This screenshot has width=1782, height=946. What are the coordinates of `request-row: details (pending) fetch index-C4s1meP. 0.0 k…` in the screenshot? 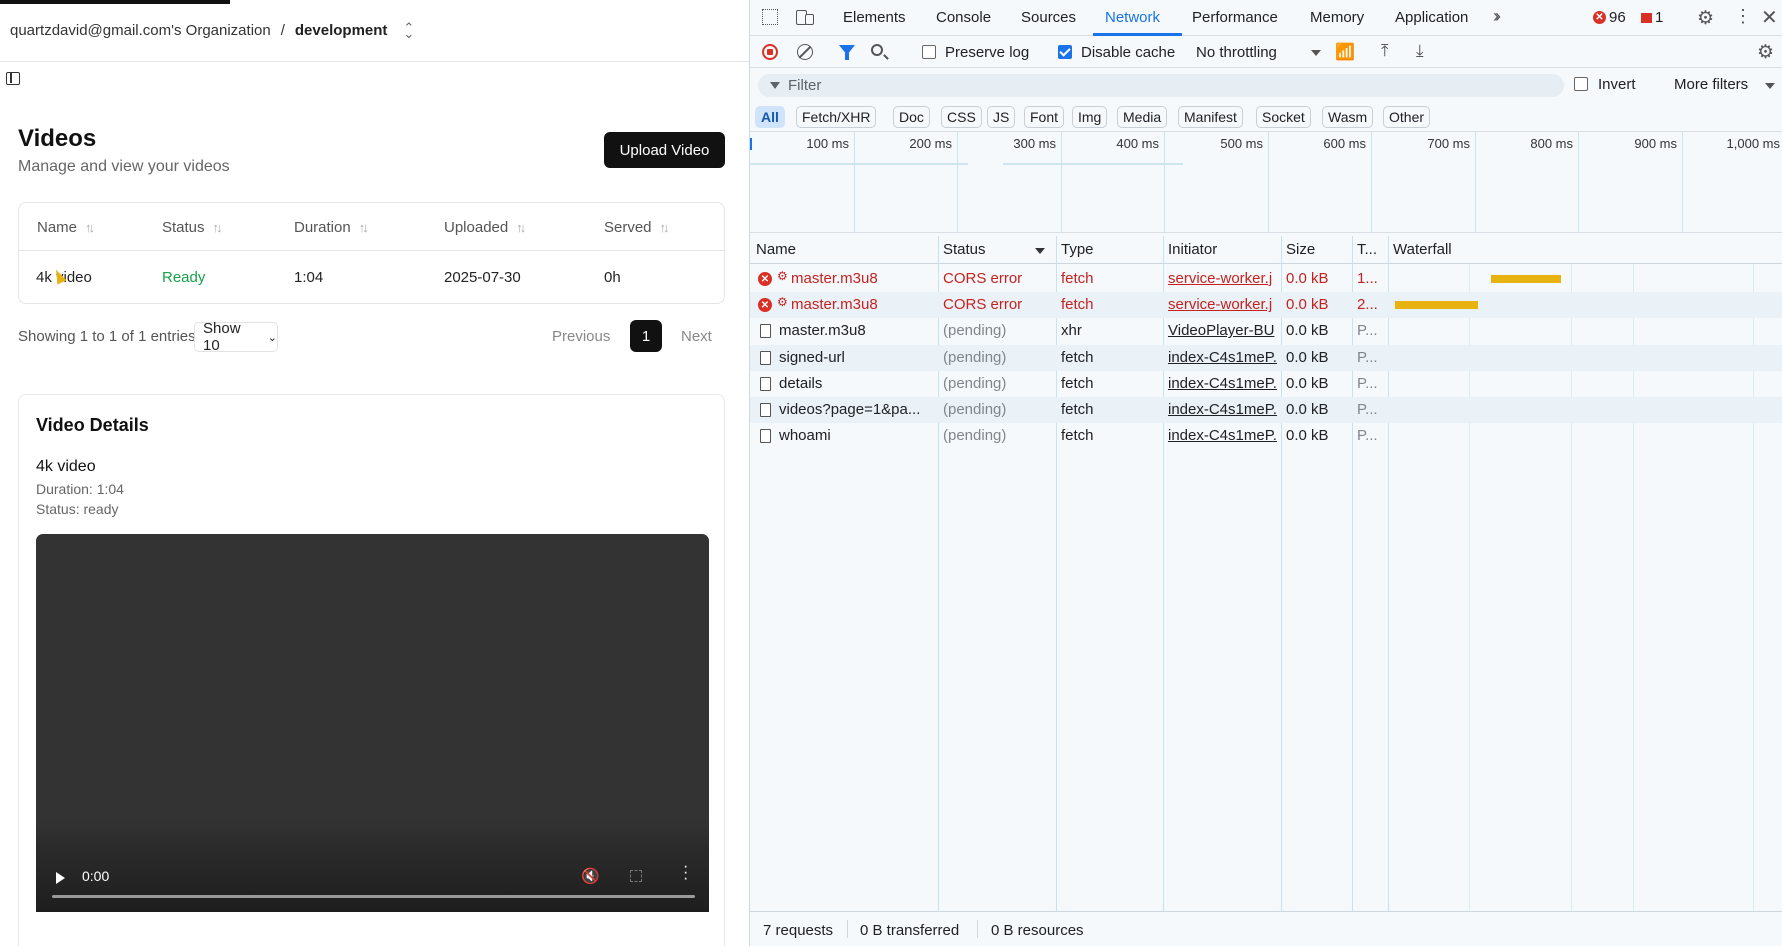 It's located at (1266, 384).